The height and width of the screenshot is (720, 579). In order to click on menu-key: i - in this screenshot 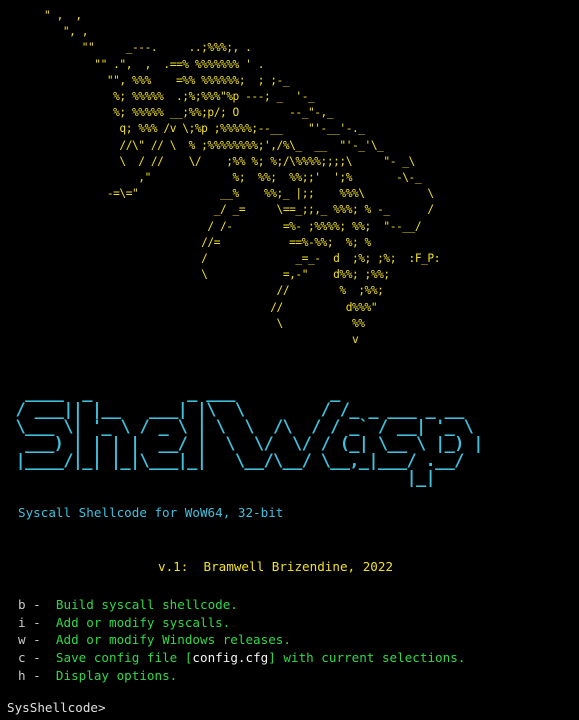, I will do `click(37, 622)`.